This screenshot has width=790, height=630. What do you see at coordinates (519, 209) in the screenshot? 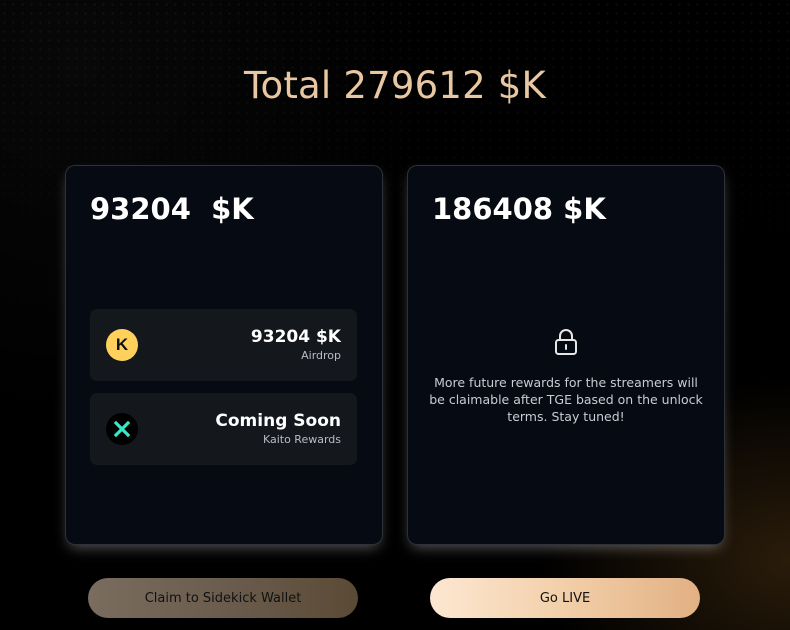
I see `card-amount: 186408 $K` at bounding box center [519, 209].